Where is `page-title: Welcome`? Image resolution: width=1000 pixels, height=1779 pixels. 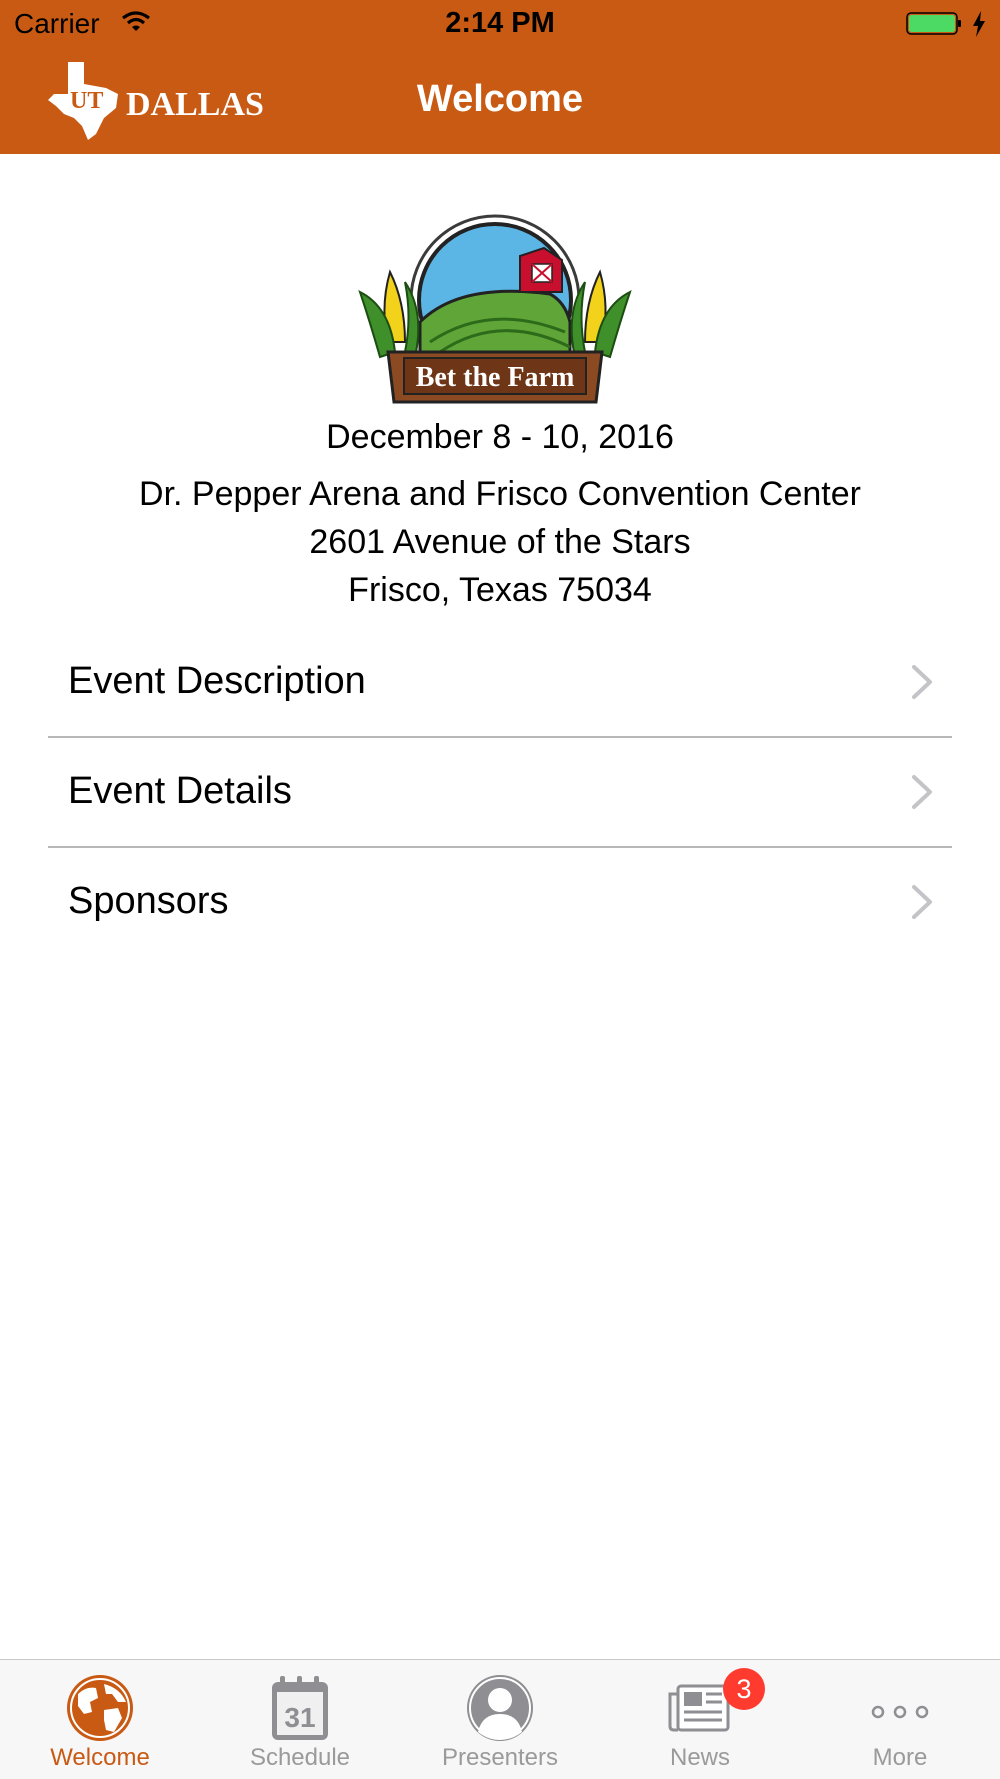 page-title: Welcome is located at coordinates (500, 99).